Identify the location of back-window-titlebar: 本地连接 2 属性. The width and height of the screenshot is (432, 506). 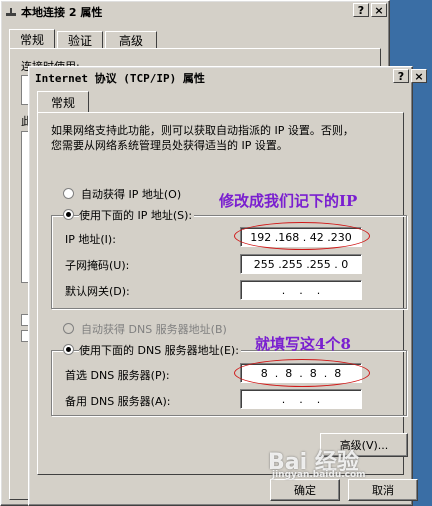
(195, 12).